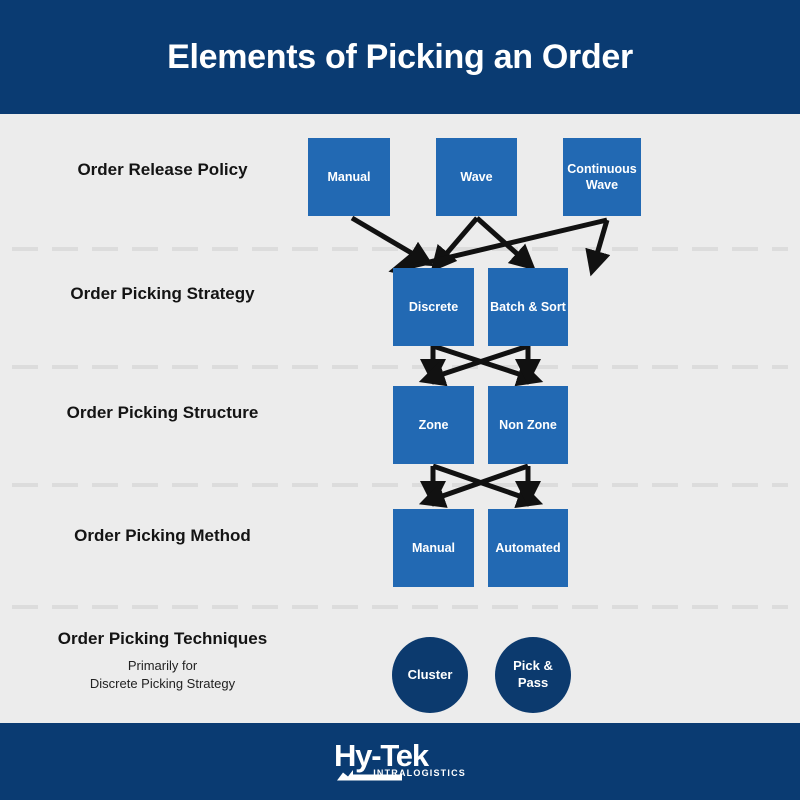 This screenshot has height=800, width=800. I want to click on node-wave: Wave, so click(476, 177).